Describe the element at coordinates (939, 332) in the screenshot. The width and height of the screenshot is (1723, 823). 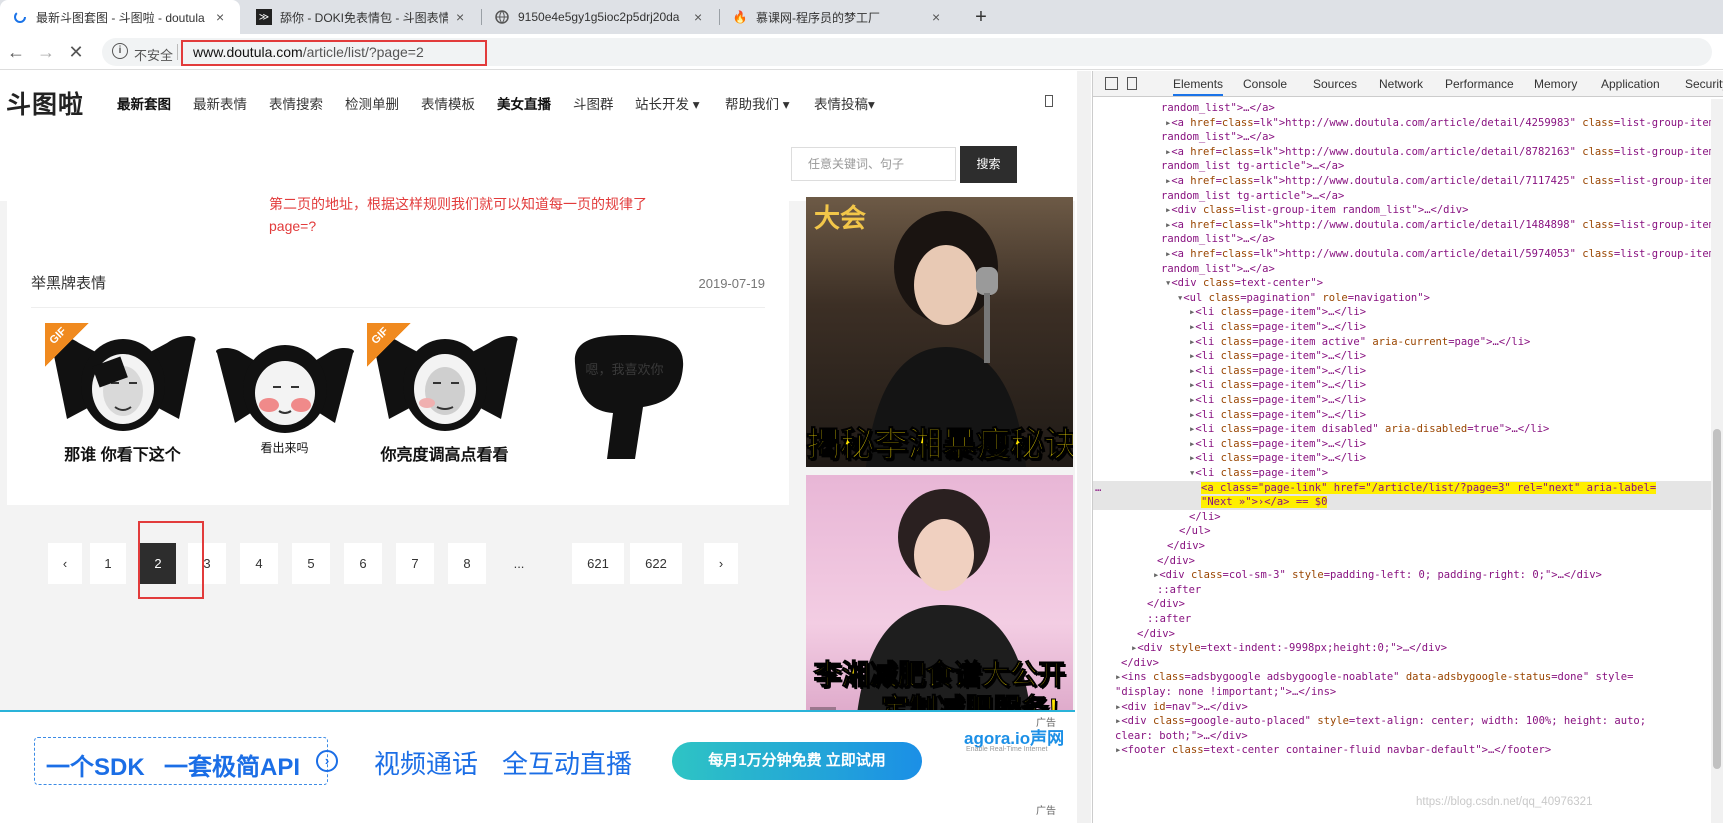
I see `ad-image-top: 大会 揭秘李湘暴瘦秘诀` at that location.